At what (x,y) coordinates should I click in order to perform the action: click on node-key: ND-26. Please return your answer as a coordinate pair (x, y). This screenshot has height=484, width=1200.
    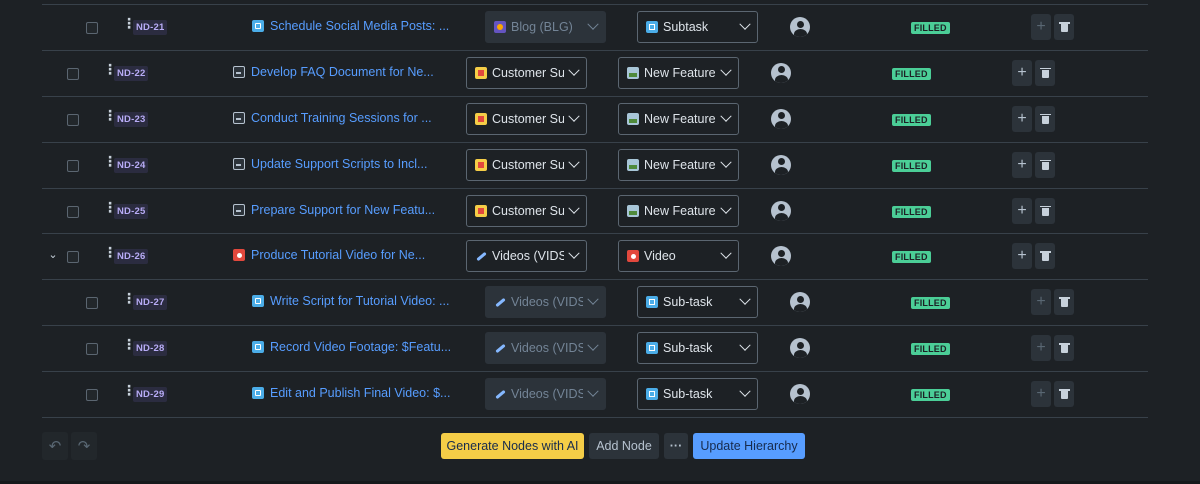
    Looking at the image, I should click on (131, 257).